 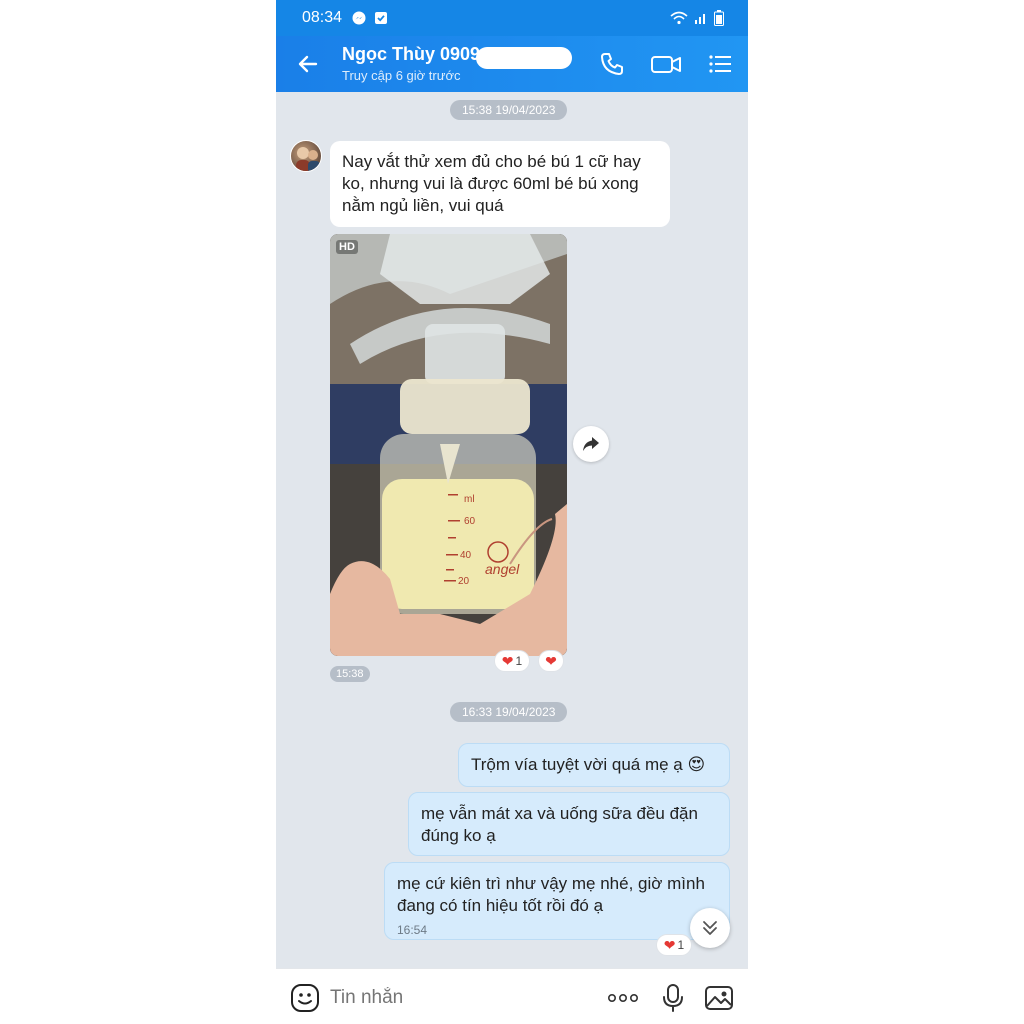 I want to click on chat-header: Ngọc Thùy 0909 Truy cập 6 giờ trước, so click(x=512, y=64).